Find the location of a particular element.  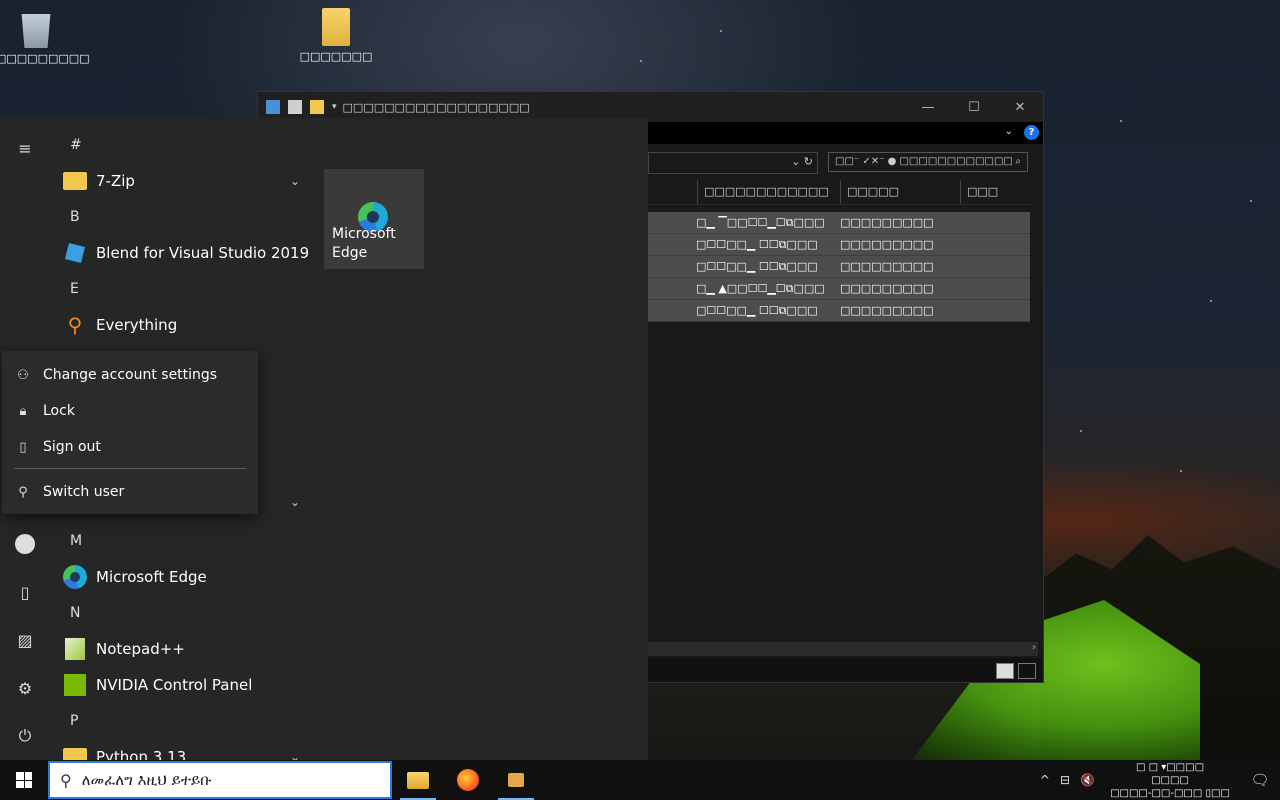

change-account-settings-item: ⚇ Change account settings is located at coordinates (130, 375).